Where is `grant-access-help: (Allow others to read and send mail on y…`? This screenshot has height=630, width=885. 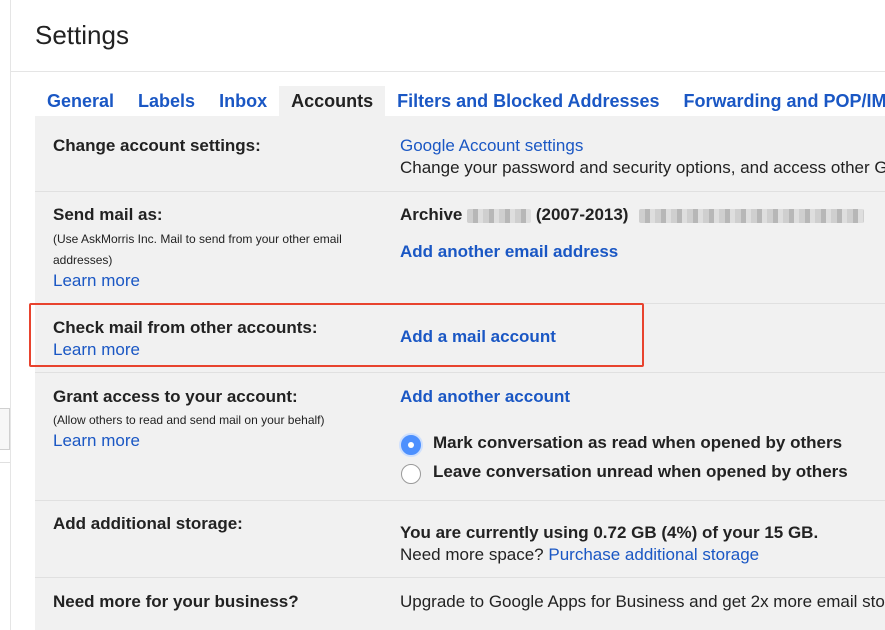 grant-access-help: (Allow others to read and send mail on y… is located at coordinates (189, 420).